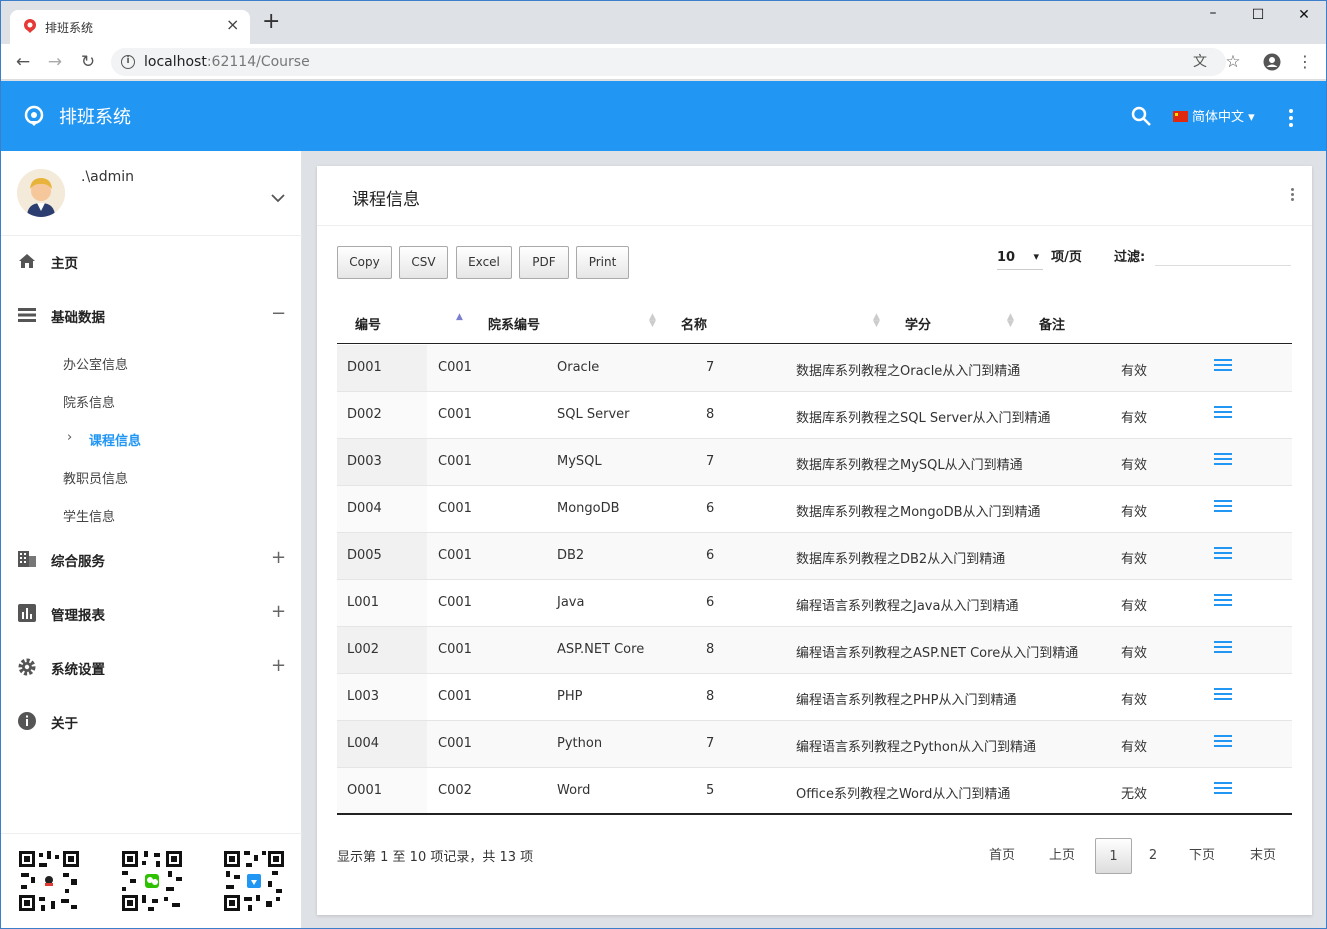 This screenshot has height=929, width=1327. I want to click on cell-credit: 7, so click(710, 367).